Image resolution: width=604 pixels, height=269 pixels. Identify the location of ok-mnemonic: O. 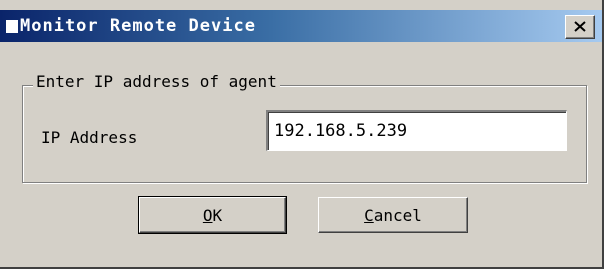
(207, 215).